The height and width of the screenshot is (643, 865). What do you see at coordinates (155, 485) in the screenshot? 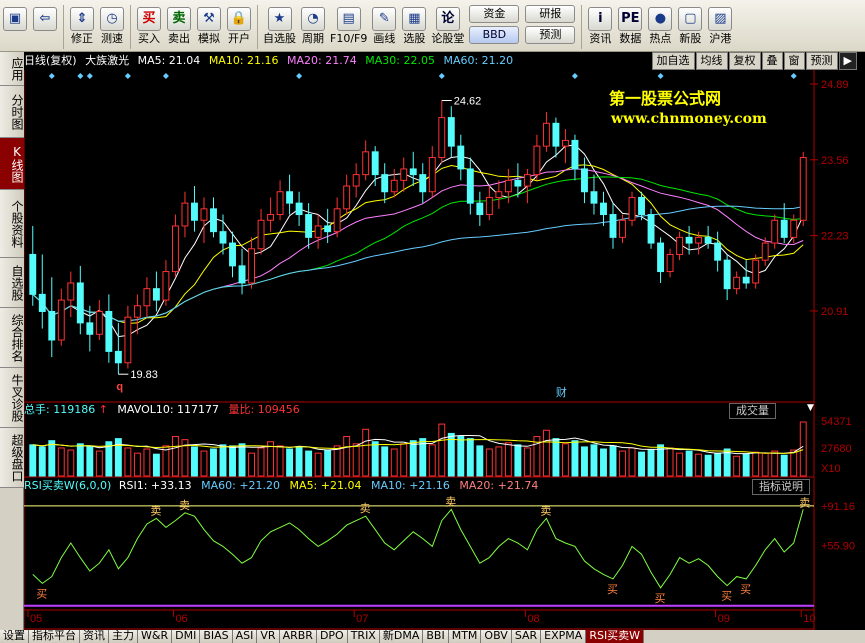
I see `rsi1-label: RSI1: +33.13` at bounding box center [155, 485].